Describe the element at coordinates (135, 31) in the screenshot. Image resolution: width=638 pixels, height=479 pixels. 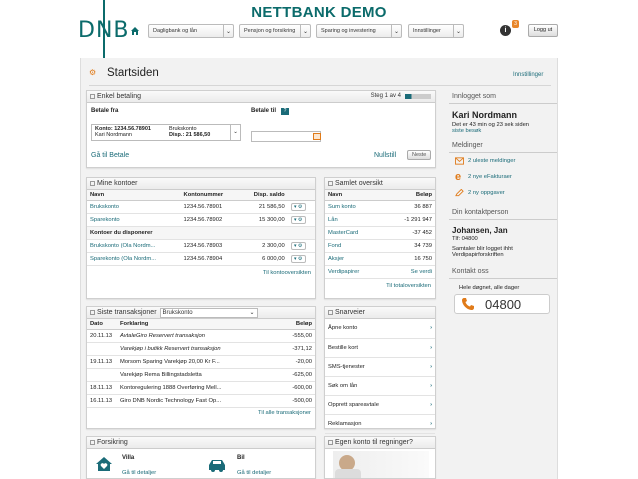
I see `home-icon` at that location.